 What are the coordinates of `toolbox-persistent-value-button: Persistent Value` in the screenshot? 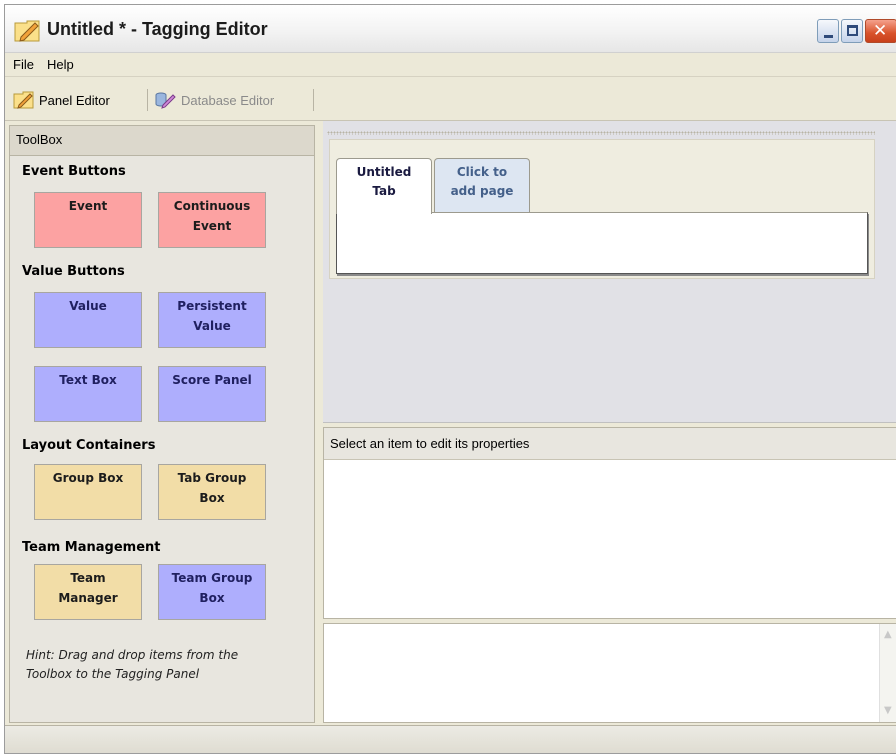 It's located at (212, 320).